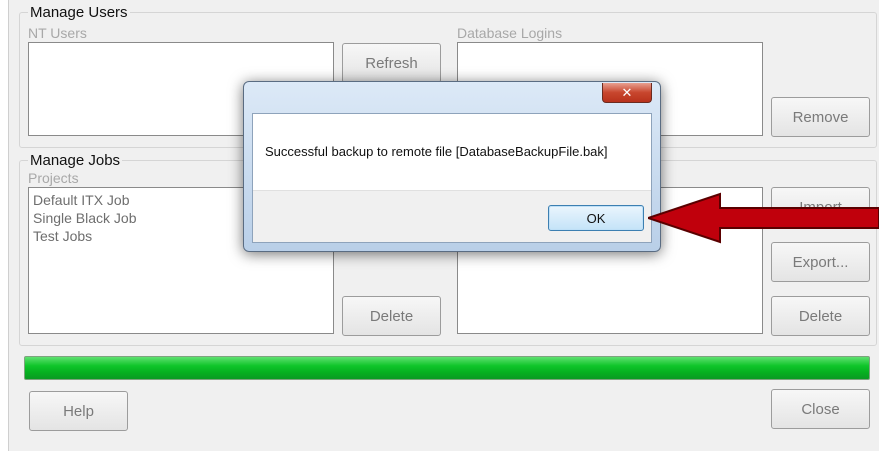 The height and width of the screenshot is (451, 879). Describe the element at coordinates (391, 316) in the screenshot. I see `delete-project-button: Delete` at that location.